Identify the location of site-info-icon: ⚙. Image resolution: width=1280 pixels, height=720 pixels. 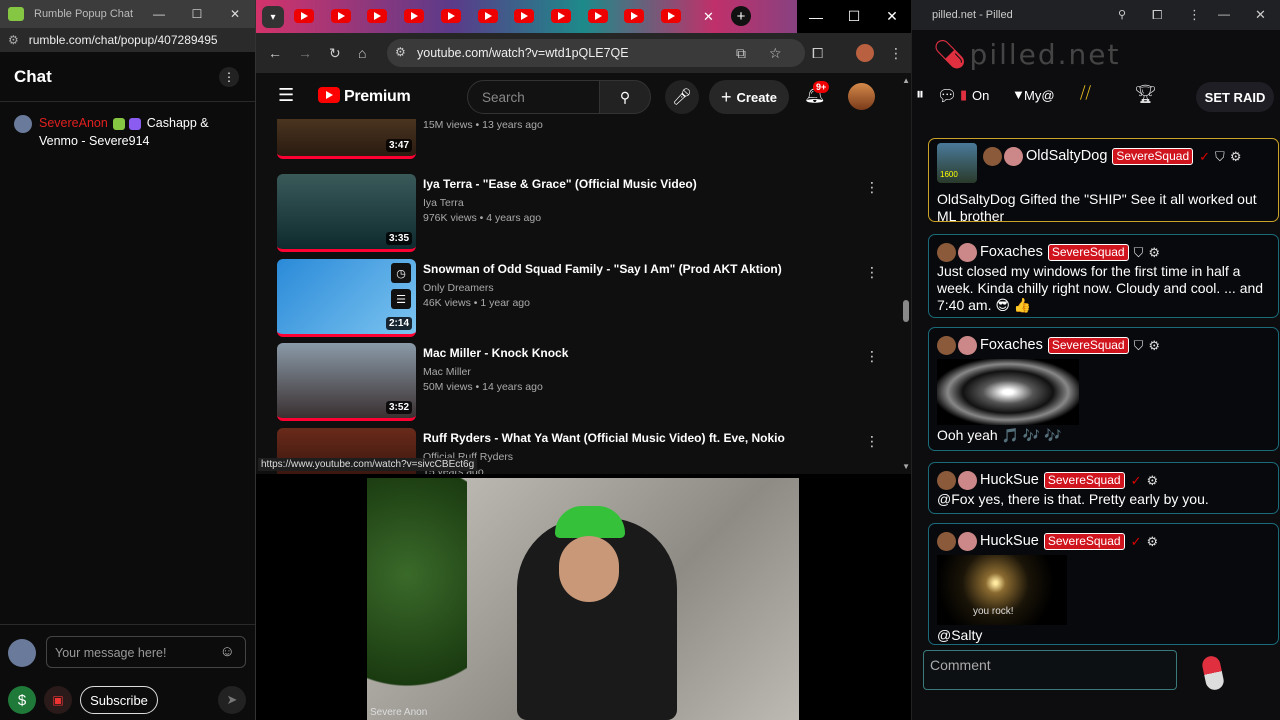
(400, 52).